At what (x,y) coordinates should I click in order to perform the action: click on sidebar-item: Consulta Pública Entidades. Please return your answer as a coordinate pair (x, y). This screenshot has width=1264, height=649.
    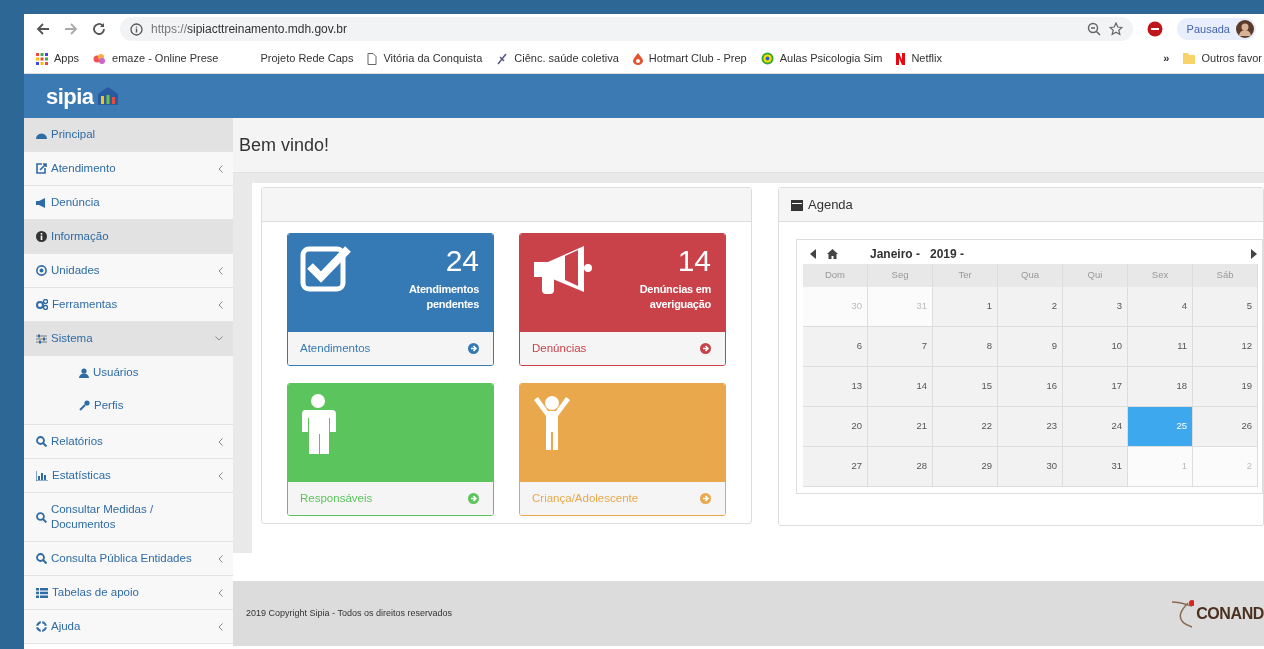
    Looking at the image, I should click on (128, 559).